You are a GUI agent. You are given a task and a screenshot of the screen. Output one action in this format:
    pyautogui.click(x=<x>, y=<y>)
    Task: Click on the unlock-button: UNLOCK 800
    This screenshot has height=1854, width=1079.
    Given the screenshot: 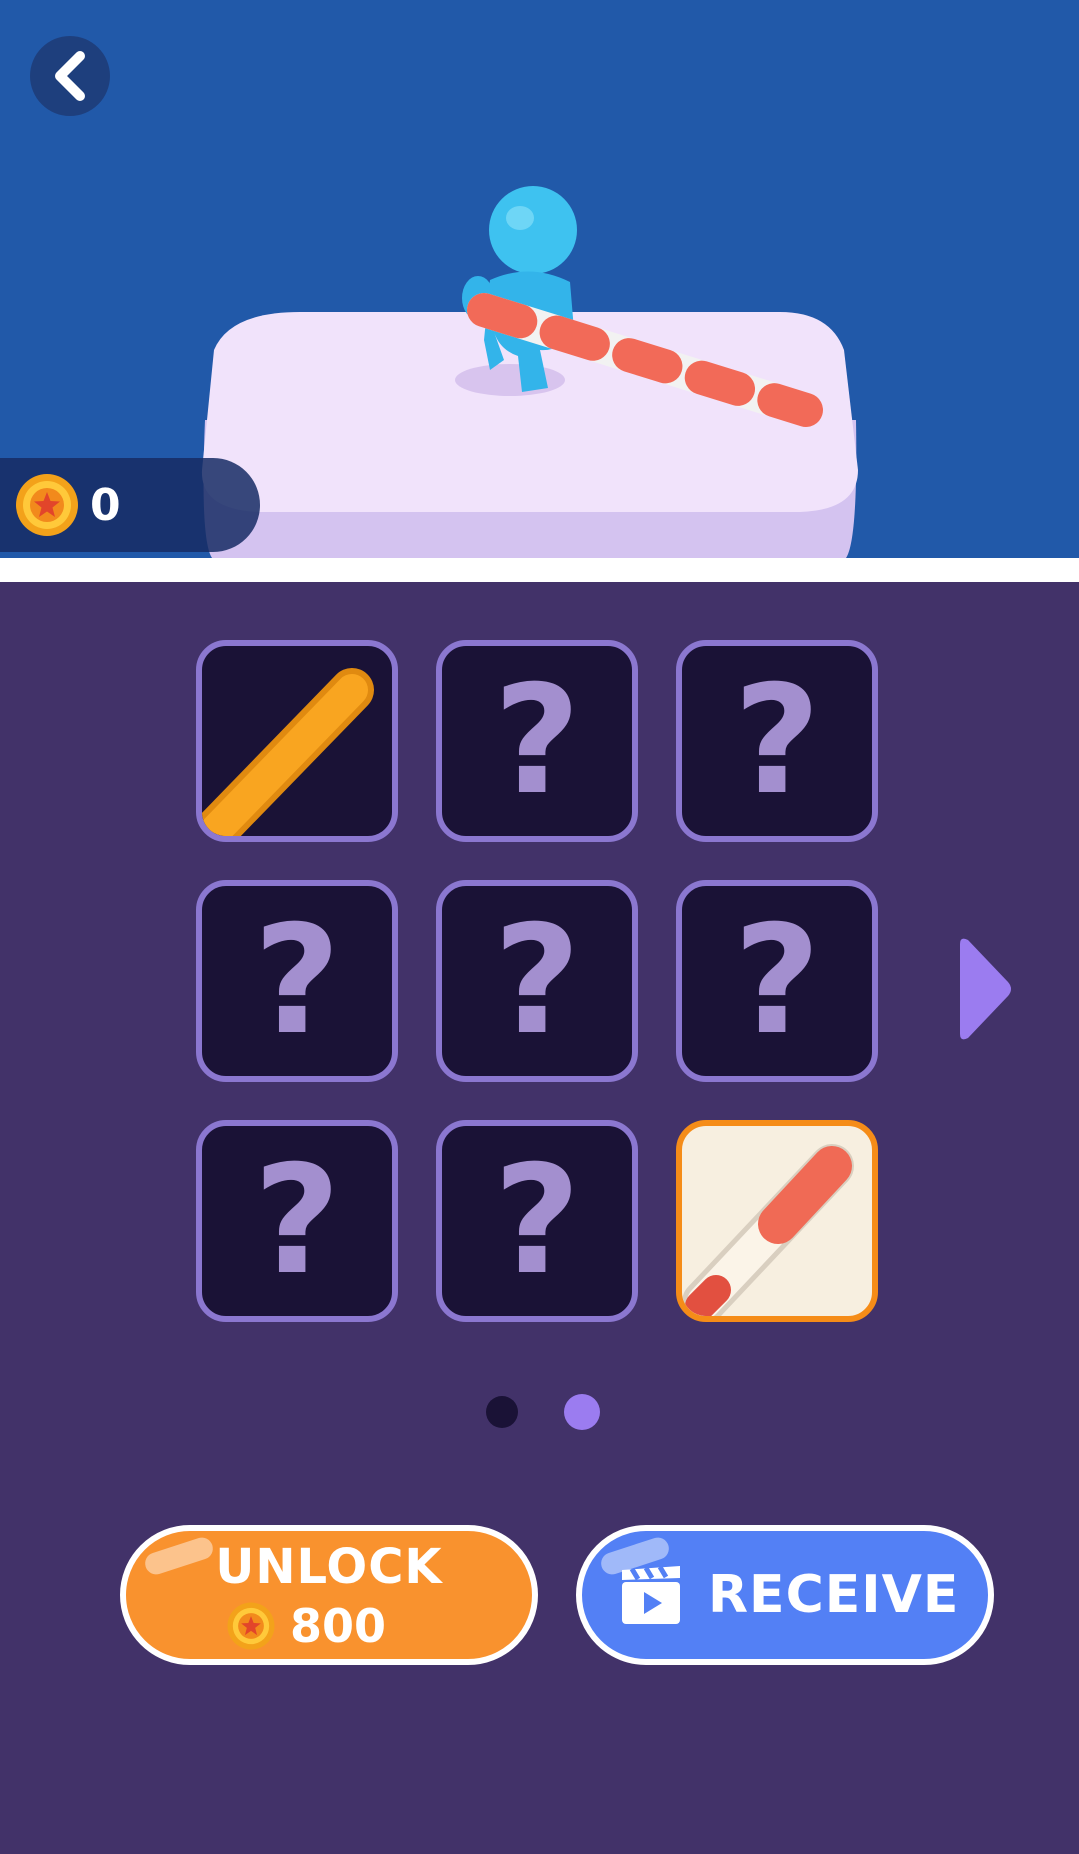 What is the action you would take?
    pyautogui.click(x=329, y=1595)
    